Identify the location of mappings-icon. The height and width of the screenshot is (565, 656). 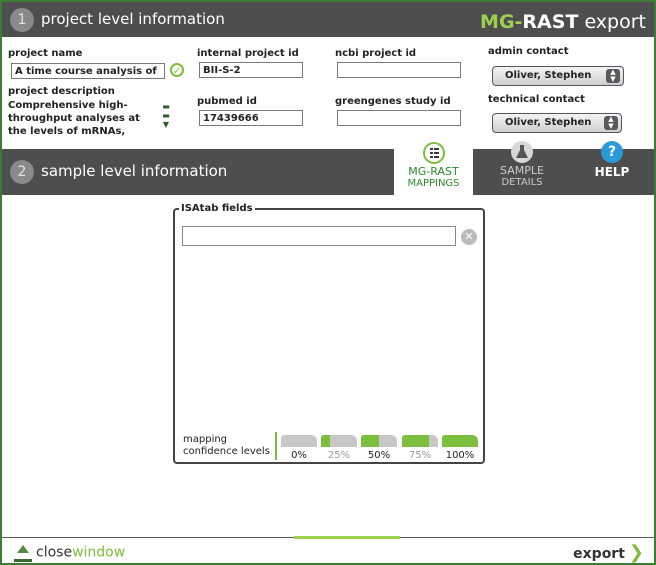
(433, 153).